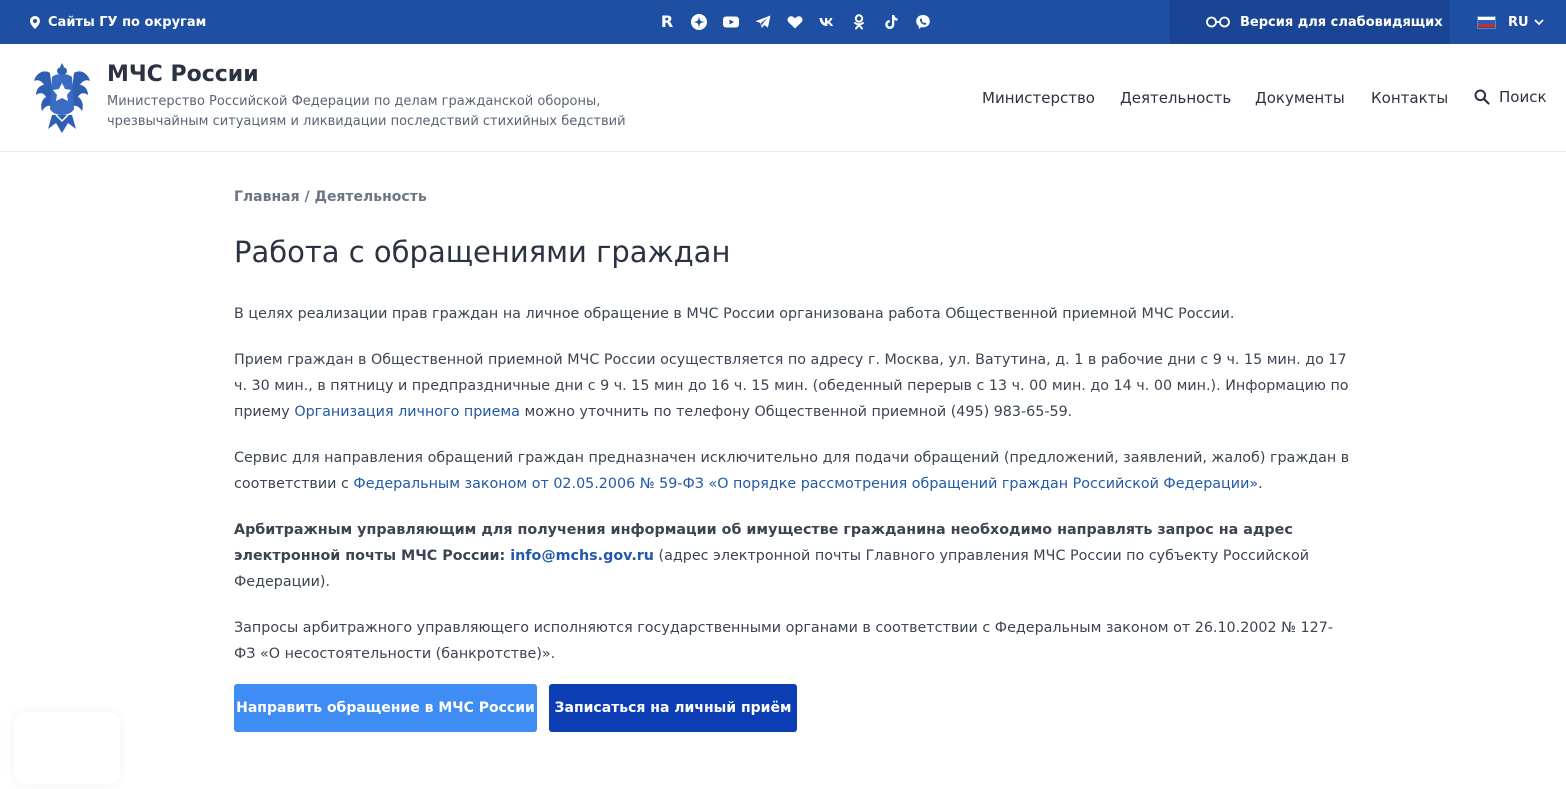 This screenshot has height=789, width=1566. I want to click on nav-item-contacts: Контакты, so click(1409, 98).